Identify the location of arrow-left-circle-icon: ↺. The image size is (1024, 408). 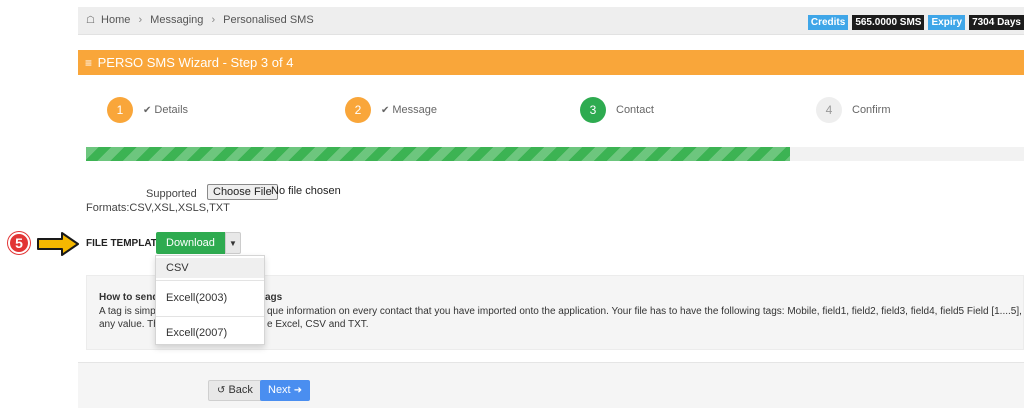
(221, 390).